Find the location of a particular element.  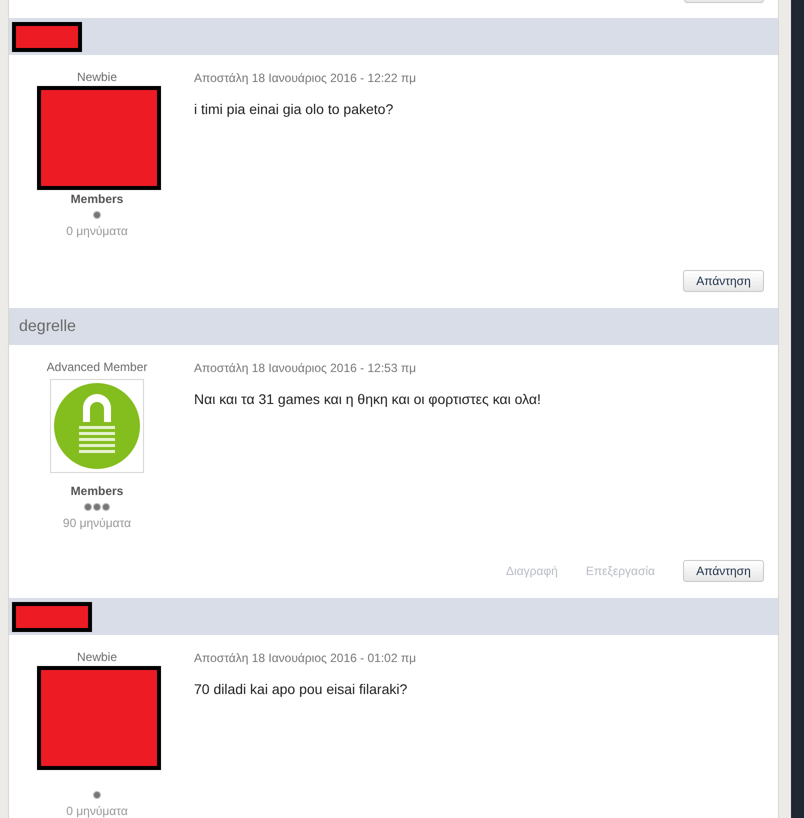

post-message: 70 diladi kai apo pou eisai filaraki? is located at coordinates (301, 689).